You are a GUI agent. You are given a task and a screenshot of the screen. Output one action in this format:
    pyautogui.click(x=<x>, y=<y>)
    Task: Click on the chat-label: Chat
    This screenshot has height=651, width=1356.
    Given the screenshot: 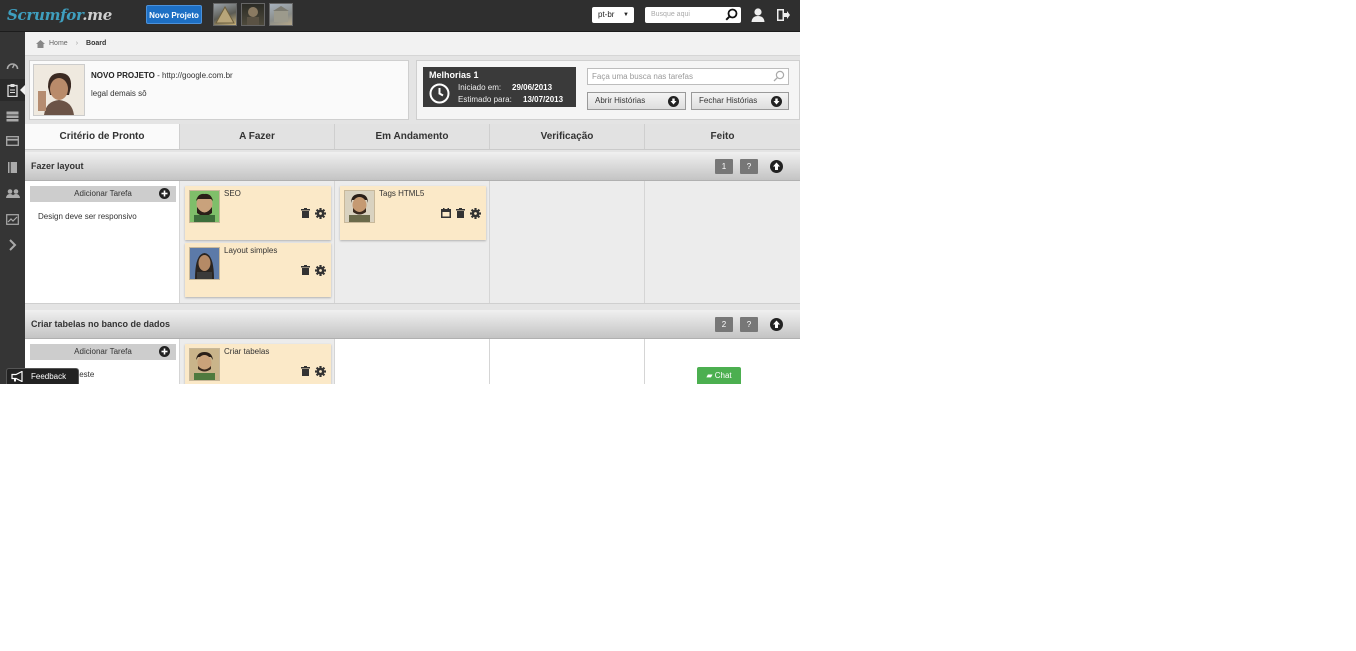 What is the action you would take?
    pyautogui.click(x=723, y=375)
    